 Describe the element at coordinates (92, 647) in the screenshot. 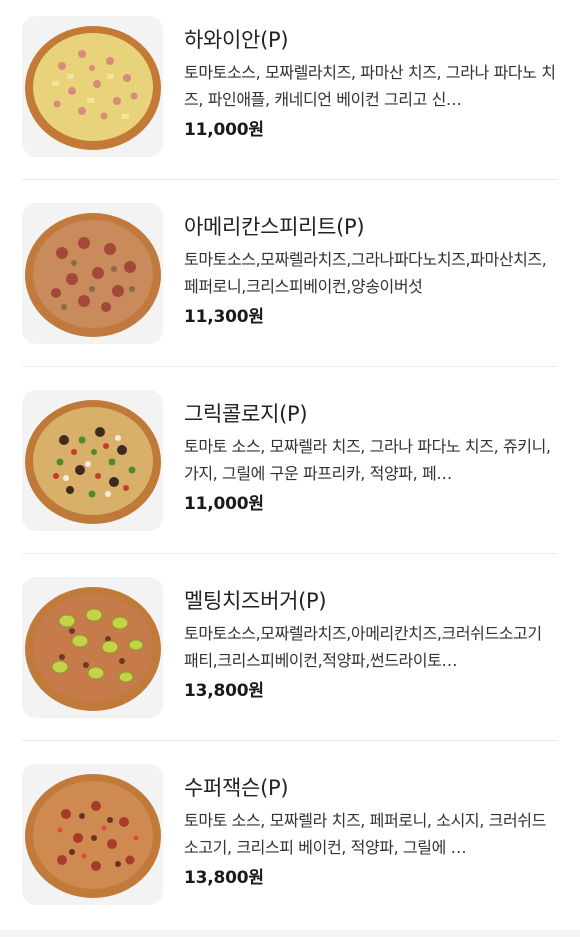

I see `melting-cheese-burger-pizza-image` at that location.